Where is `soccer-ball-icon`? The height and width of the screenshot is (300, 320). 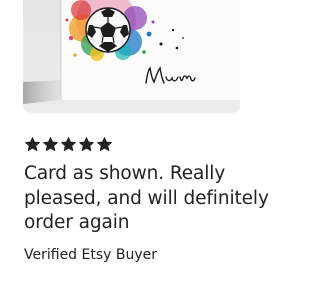 soccer-ball-icon is located at coordinates (108, 30).